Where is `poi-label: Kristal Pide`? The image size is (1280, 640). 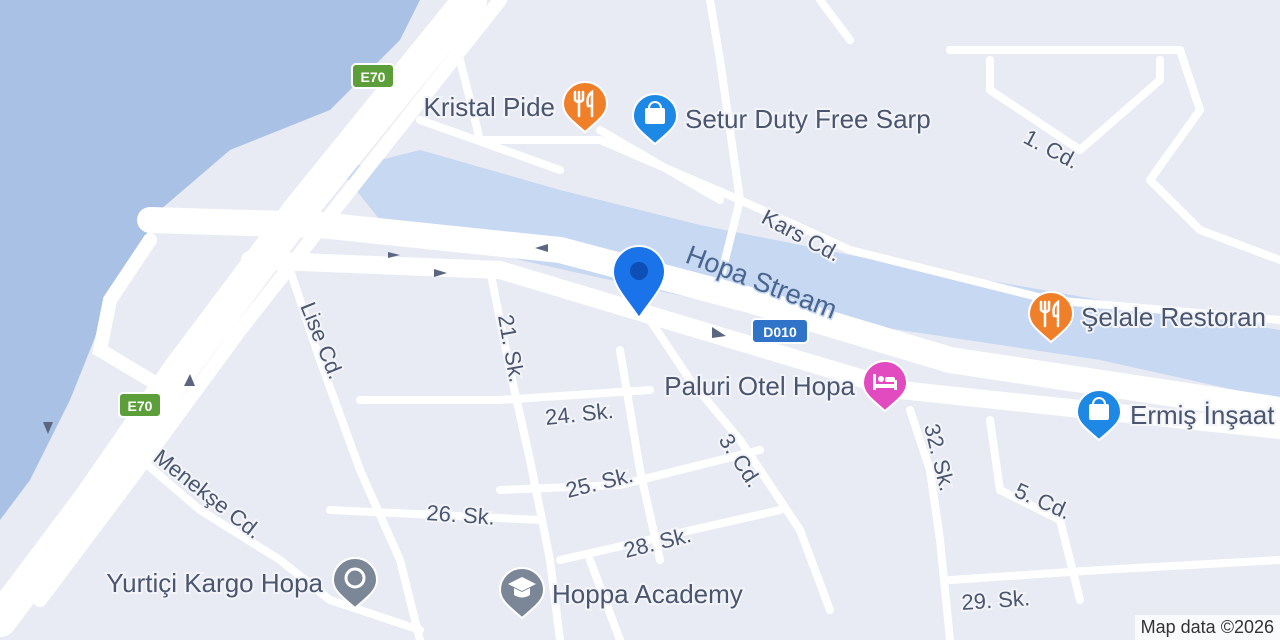 poi-label: Kristal Pide is located at coordinates (490, 107).